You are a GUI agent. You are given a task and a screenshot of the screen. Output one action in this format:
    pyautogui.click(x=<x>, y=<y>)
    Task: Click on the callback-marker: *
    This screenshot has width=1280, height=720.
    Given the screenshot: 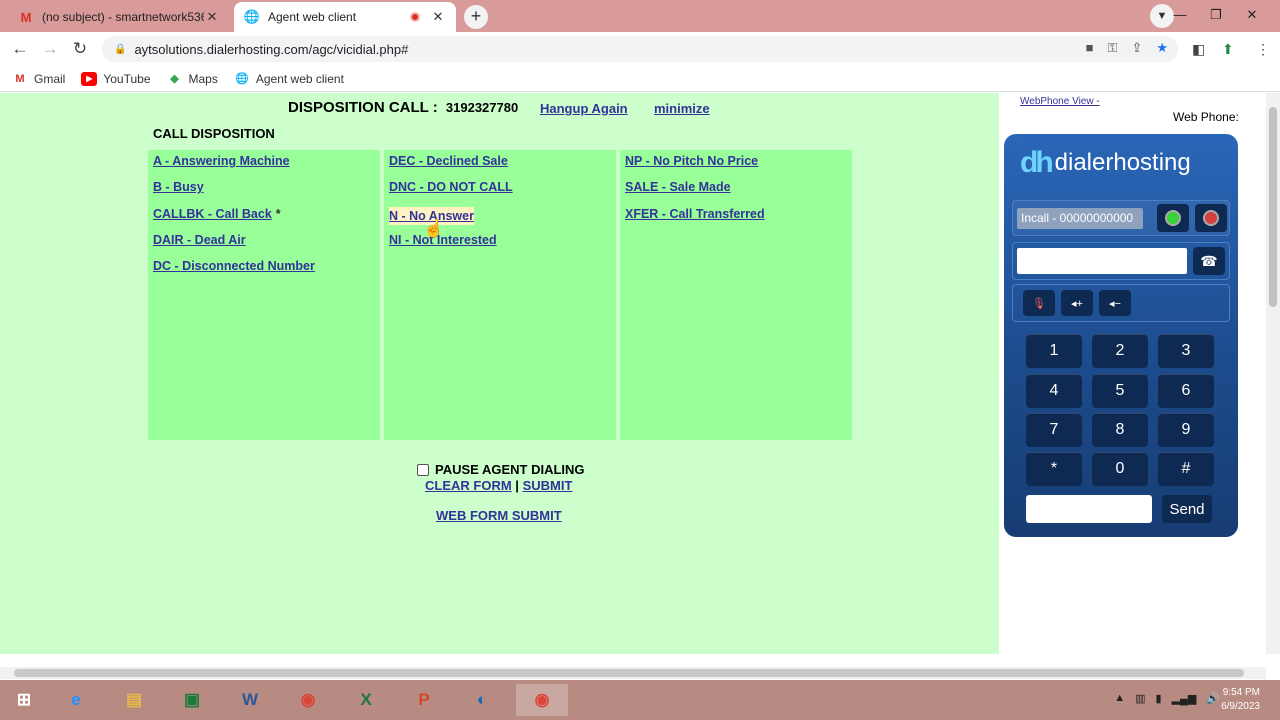 What is the action you would take?
    pyautogui.click(x=278, y=213)
    